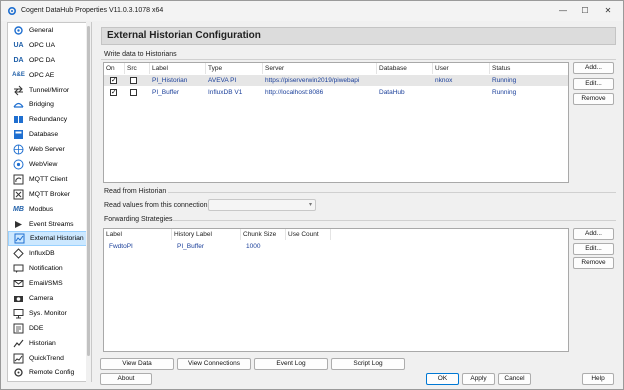 This screenshot has height=390, width=624. What do you see at coordinates (18, 149) in the screenshot?
I see `globe-icon` at bounding box center [18, 149].